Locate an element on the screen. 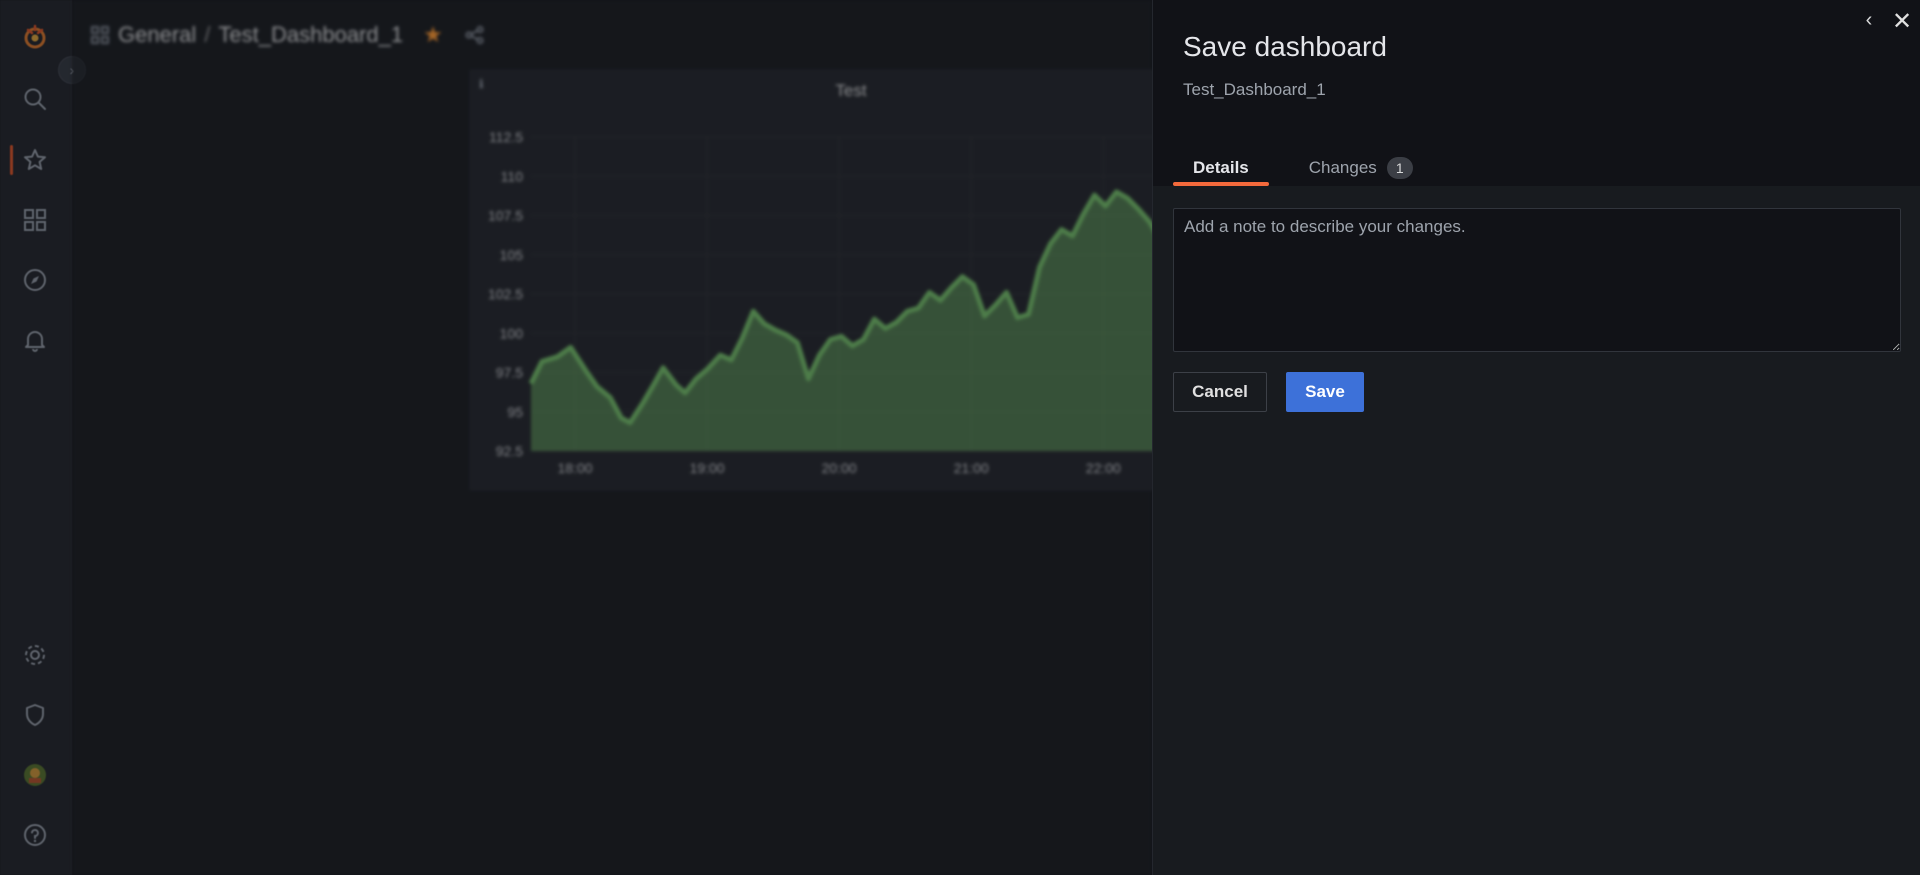 This screenshot has width=1920, height=875. dashboard-grid-icon is located at coordinates (100, 35).